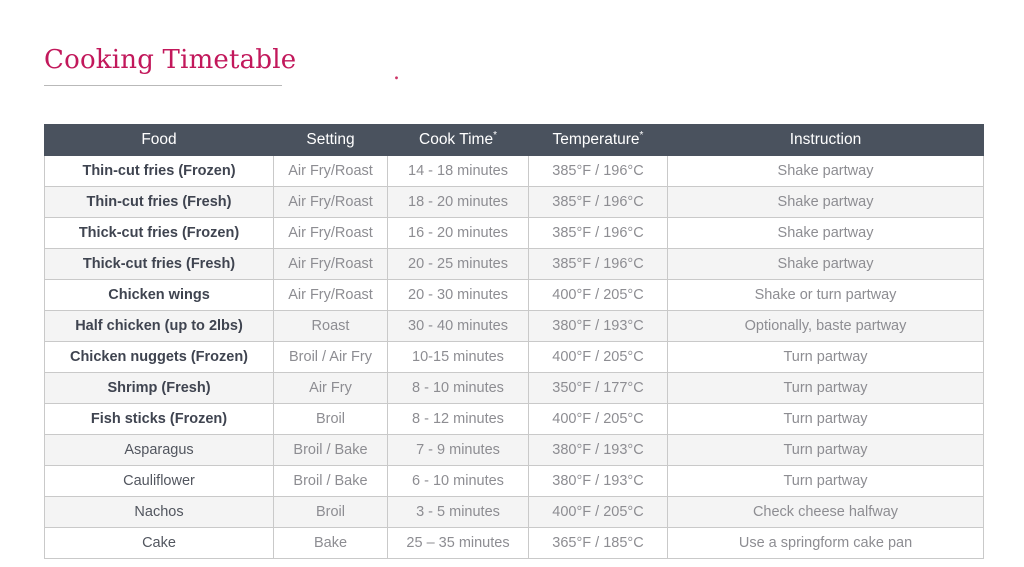  Describe the element at coordinates (159, 450) in the screenshot. I see `food-cell: Asparagus` at that location.